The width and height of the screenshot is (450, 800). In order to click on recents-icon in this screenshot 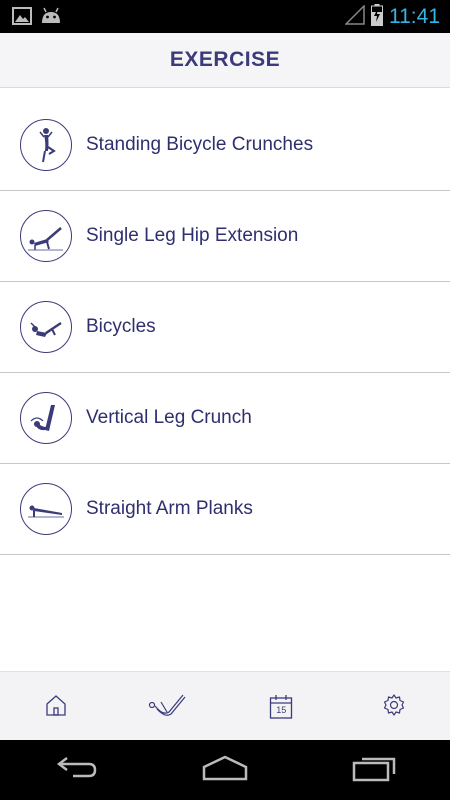, I will do `click(375, 770)`.